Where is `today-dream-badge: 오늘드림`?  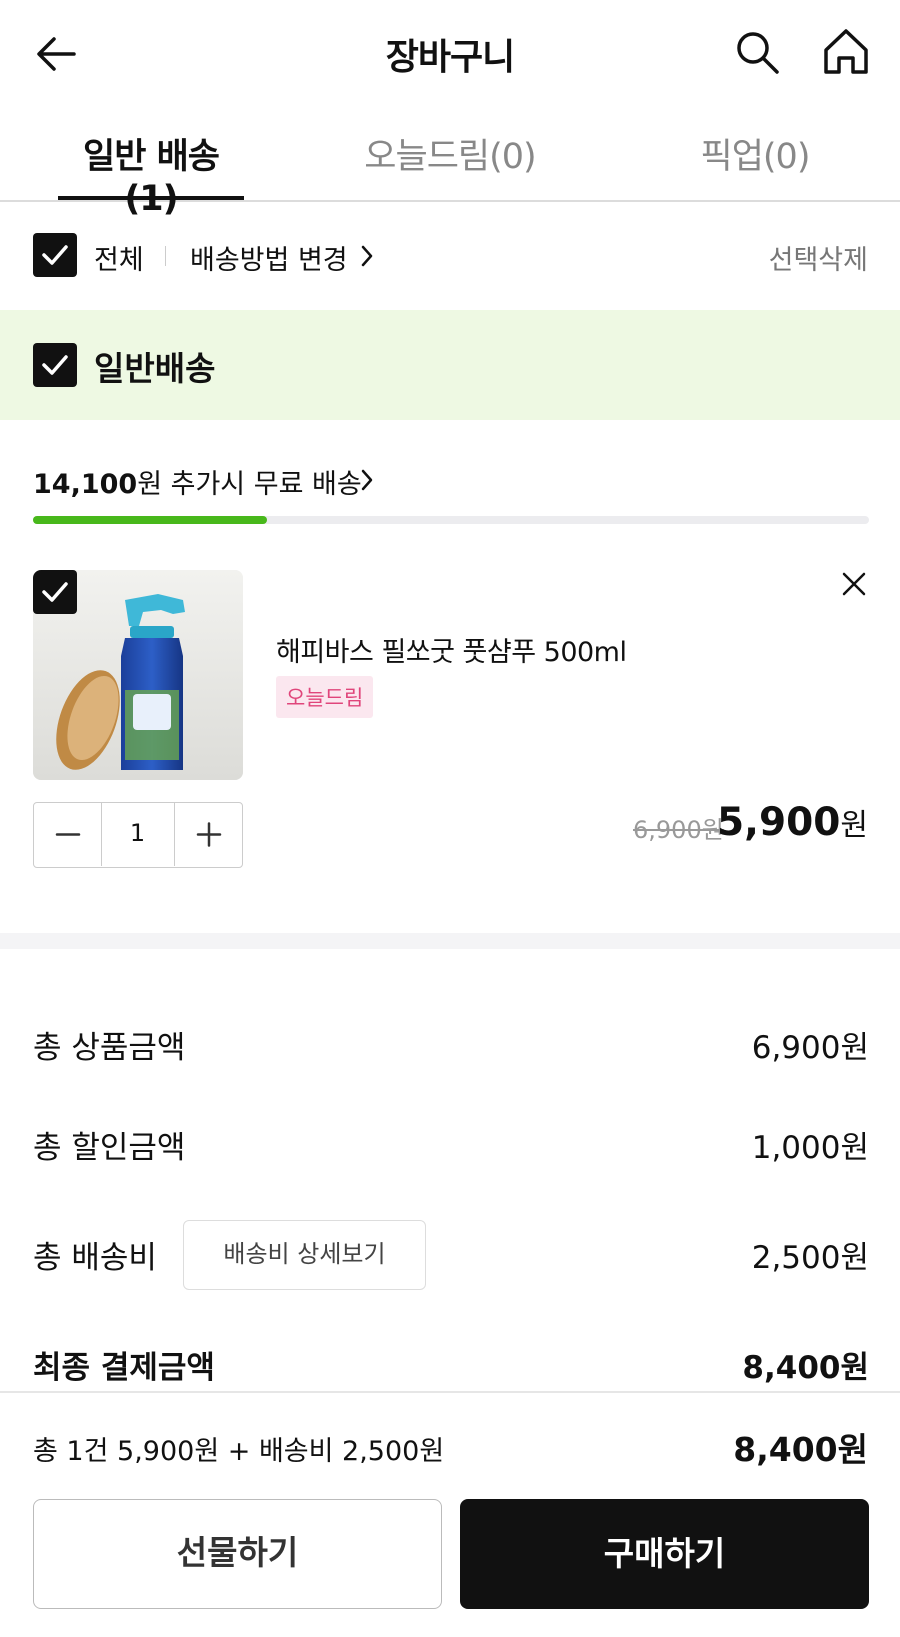 today-dream-badge: 오늘드림 is located at coordinates (325, 697).